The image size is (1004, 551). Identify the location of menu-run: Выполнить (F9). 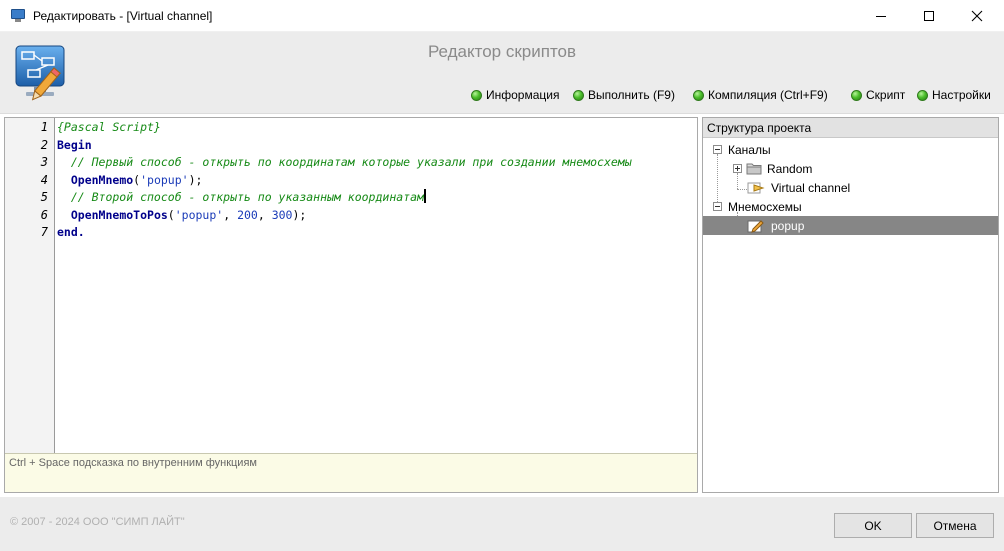
(624, 95).